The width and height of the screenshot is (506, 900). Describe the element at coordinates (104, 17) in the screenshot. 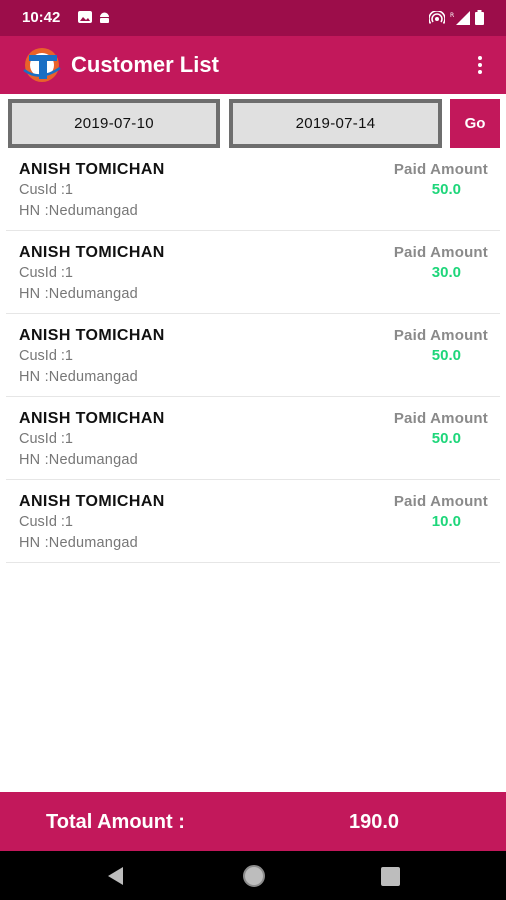

I see `android-icon` at that location.